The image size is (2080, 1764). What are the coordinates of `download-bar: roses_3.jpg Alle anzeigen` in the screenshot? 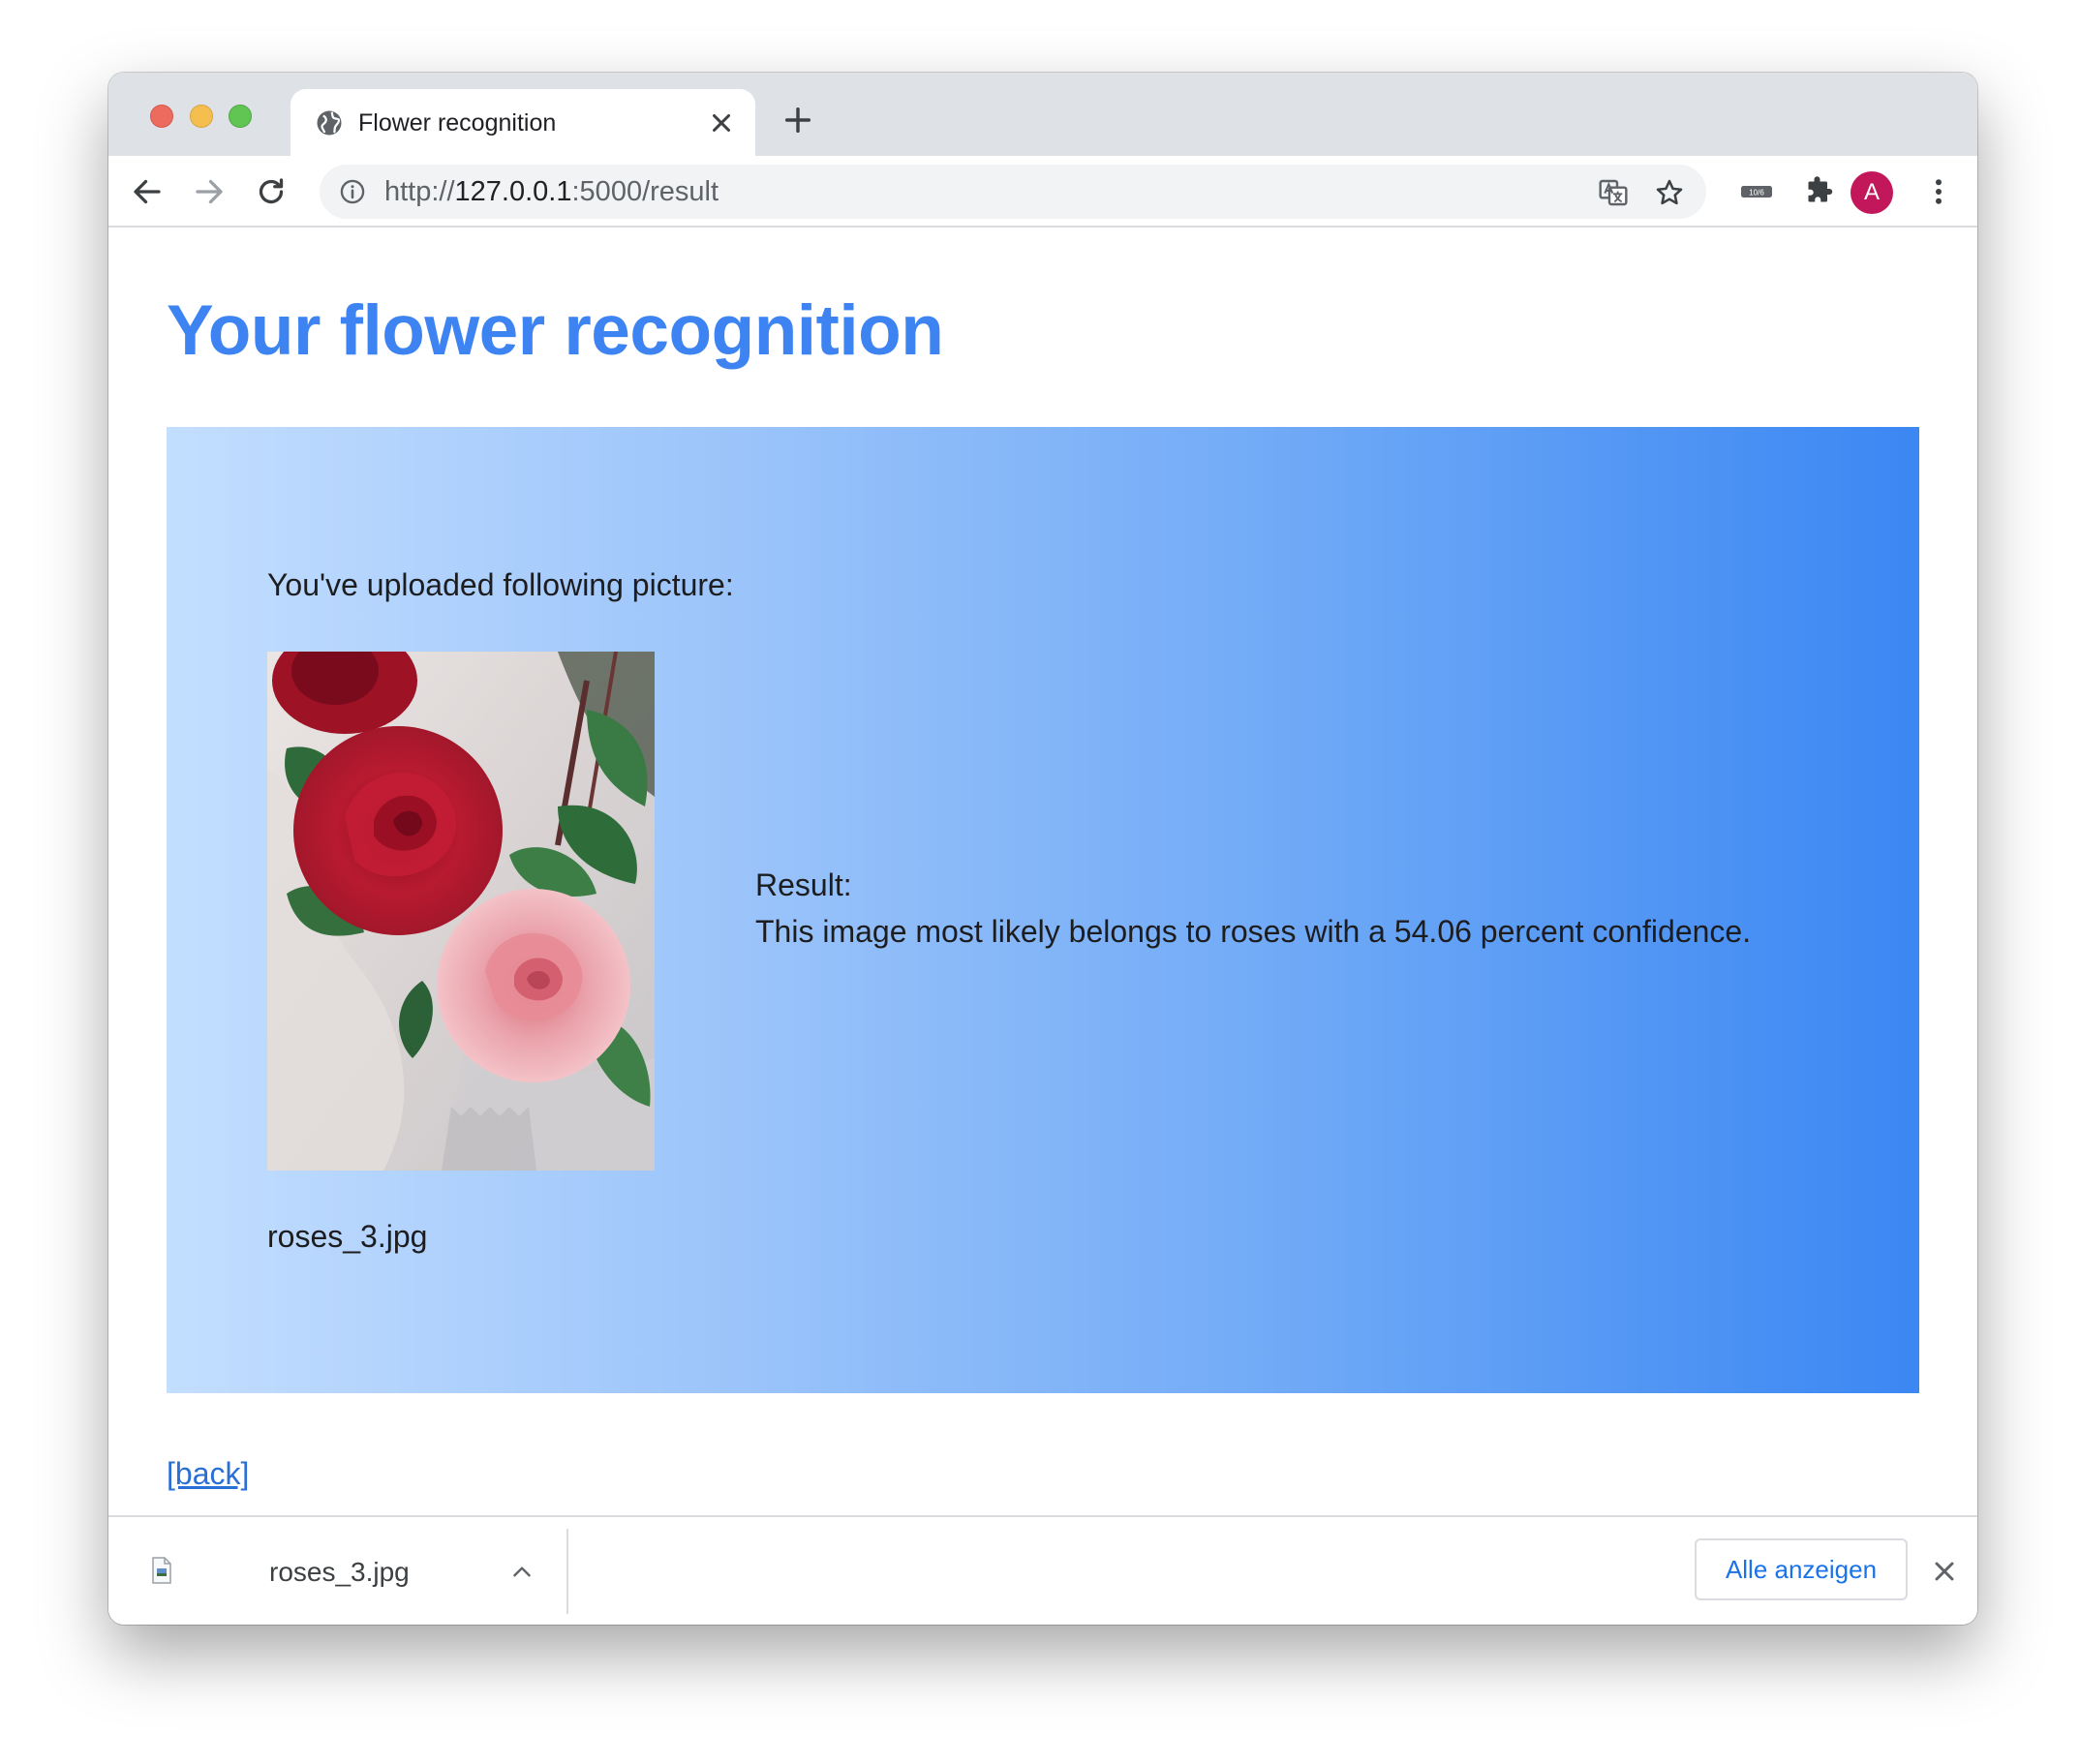 It's located at (1043, 1570).